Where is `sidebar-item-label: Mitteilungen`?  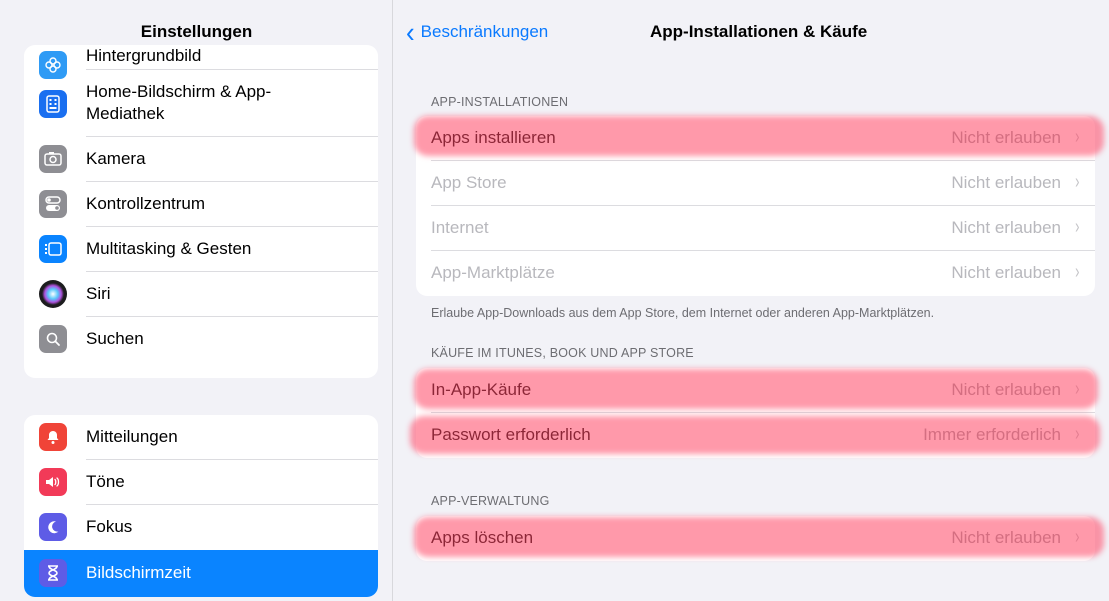 sidebar-item-label: Mitteilungen is located at coordinates (132, 436).